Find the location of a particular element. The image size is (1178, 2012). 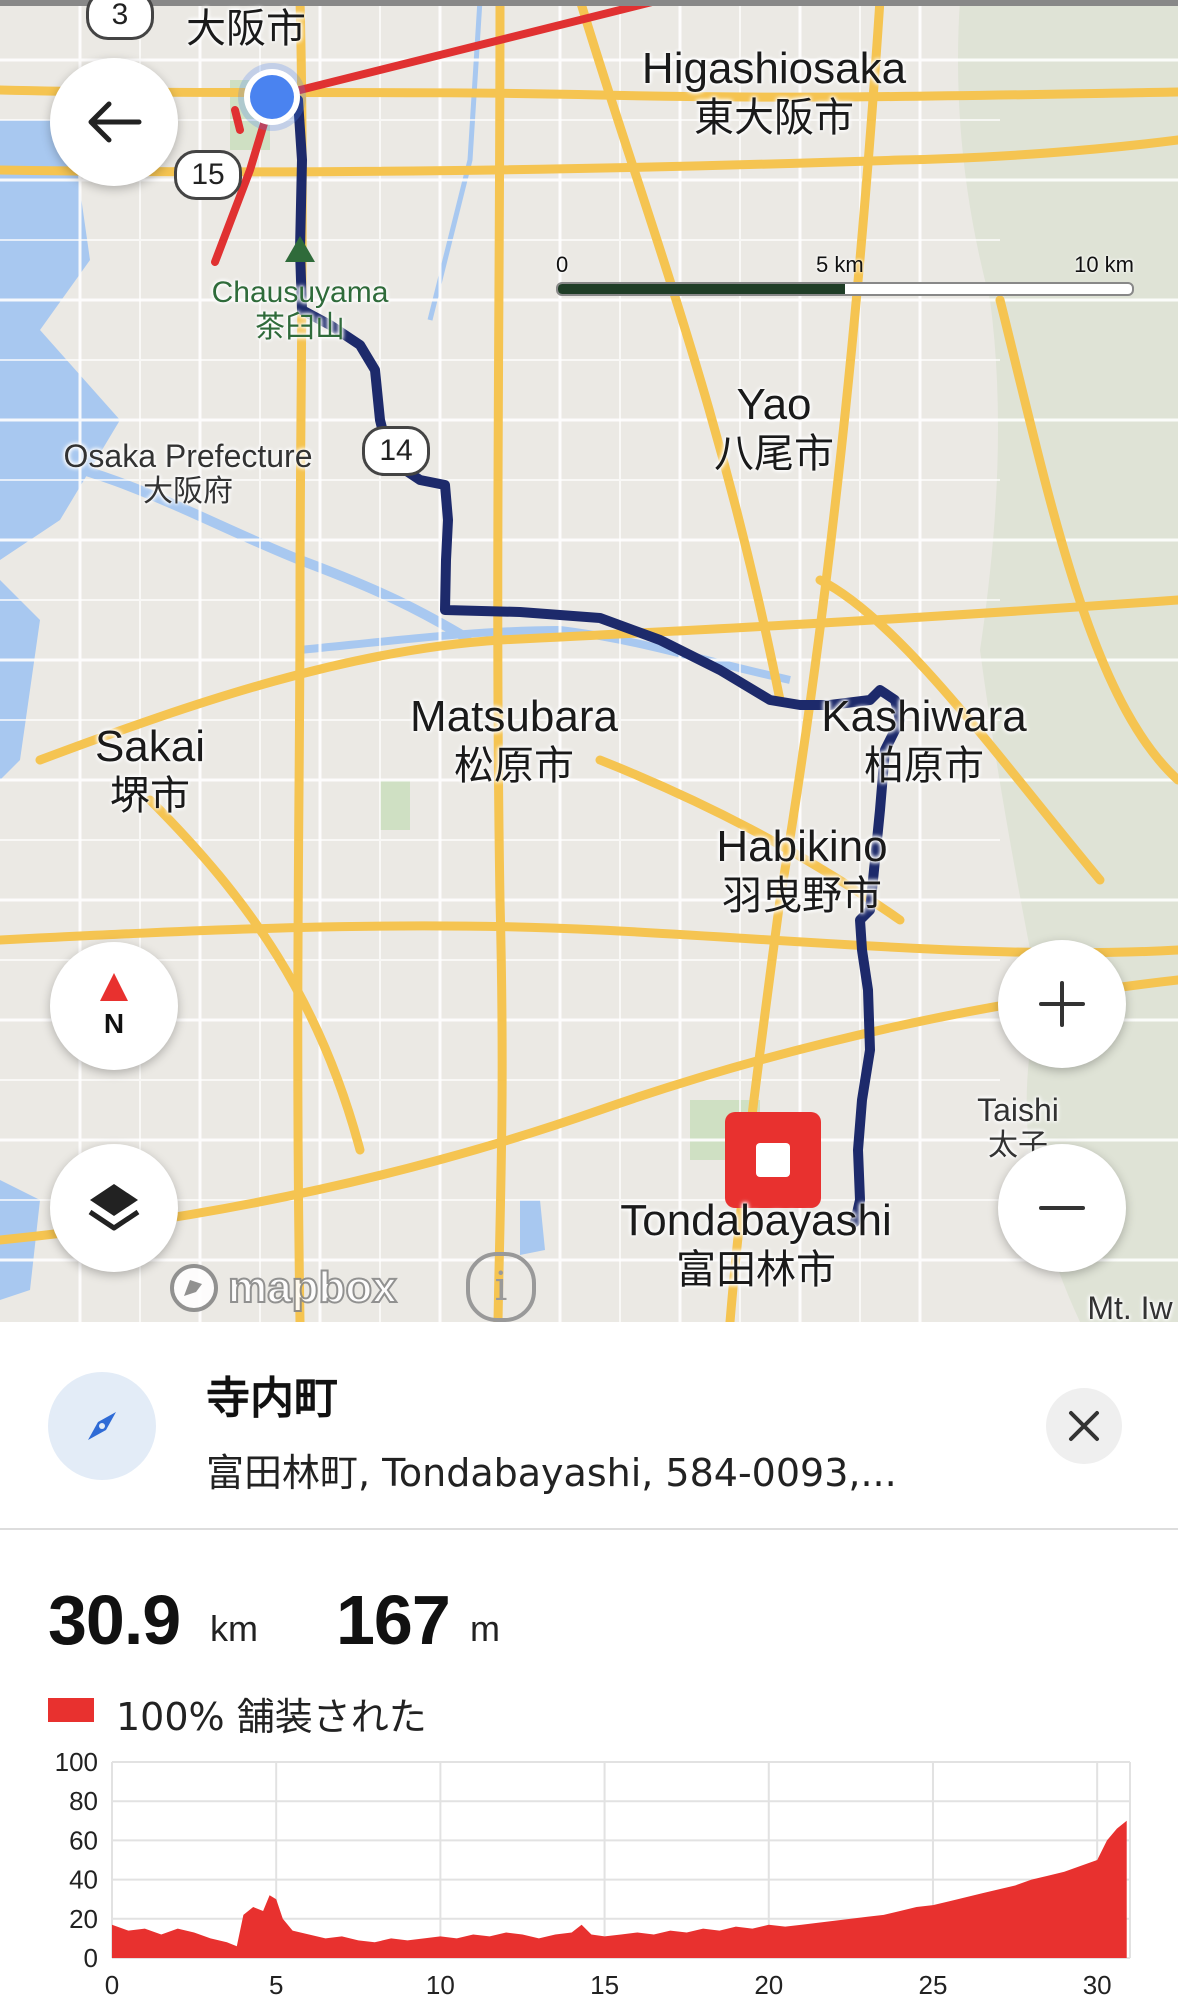

map-label-tondabayashi: Tondabayashi 富田林市 is located at coordinates (756, 1244).